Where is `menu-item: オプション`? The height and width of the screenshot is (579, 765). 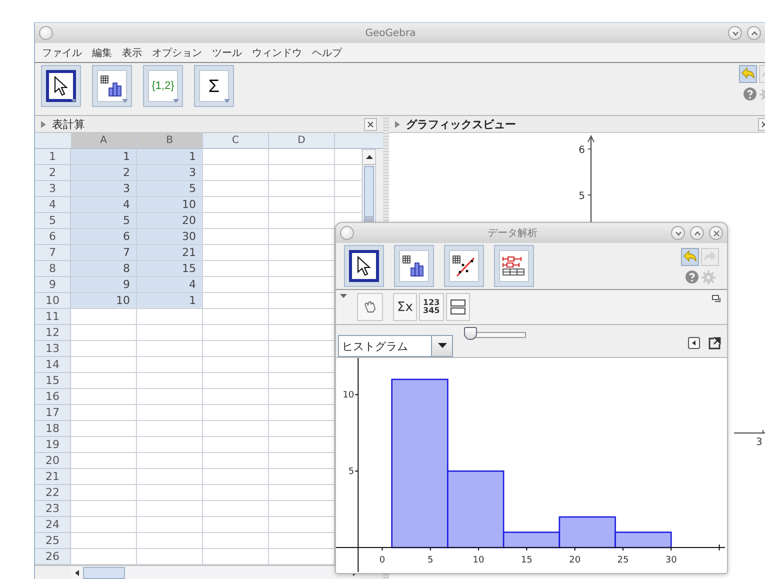 menu-item: オプション is located at coordinates (177, 53).